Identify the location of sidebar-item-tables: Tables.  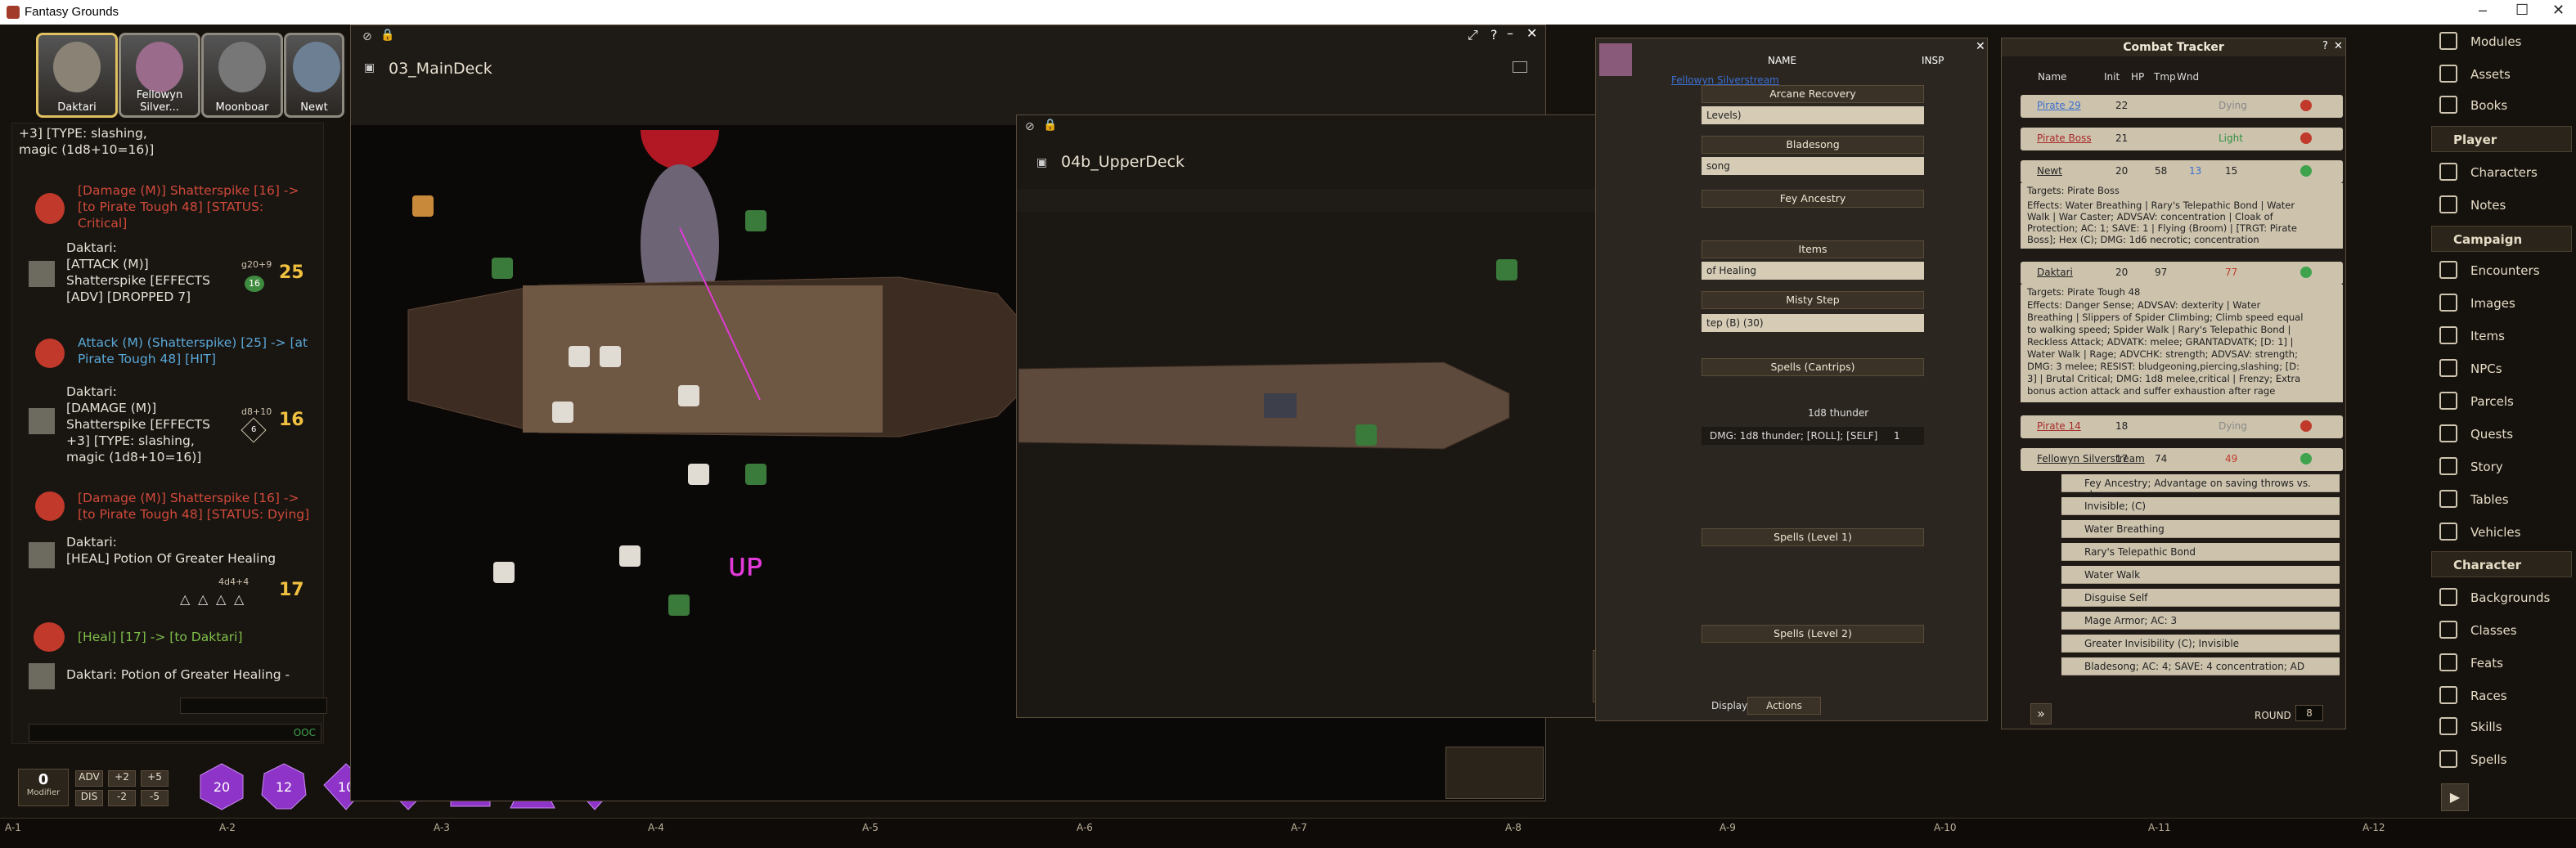
(2501, 500).